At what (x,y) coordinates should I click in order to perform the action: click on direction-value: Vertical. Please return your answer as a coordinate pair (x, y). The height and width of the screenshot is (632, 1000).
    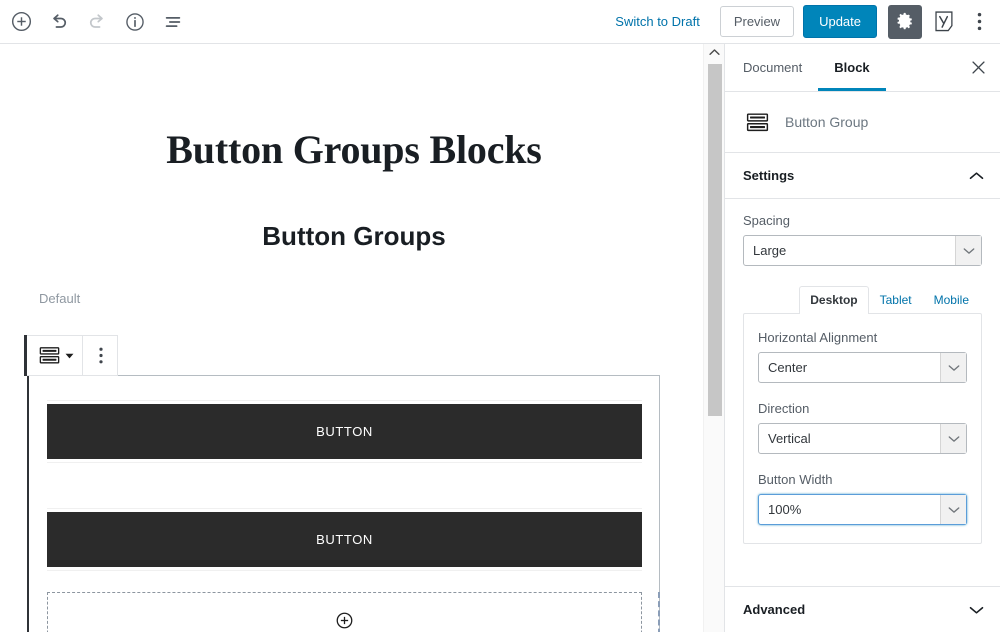
    Looking at the image, I should click on (789, 438).